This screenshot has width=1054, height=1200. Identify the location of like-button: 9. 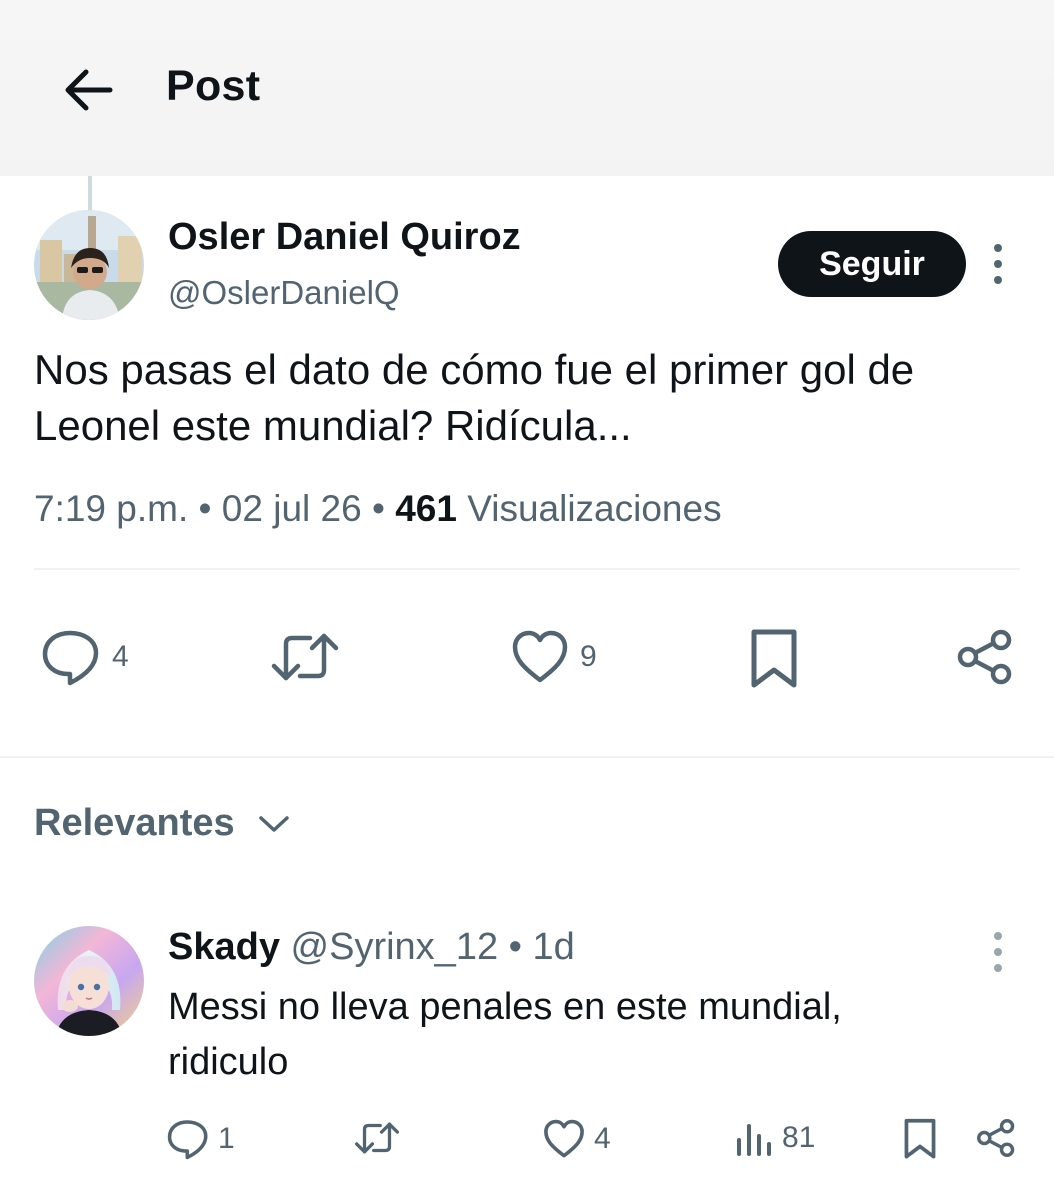
(553, 657).